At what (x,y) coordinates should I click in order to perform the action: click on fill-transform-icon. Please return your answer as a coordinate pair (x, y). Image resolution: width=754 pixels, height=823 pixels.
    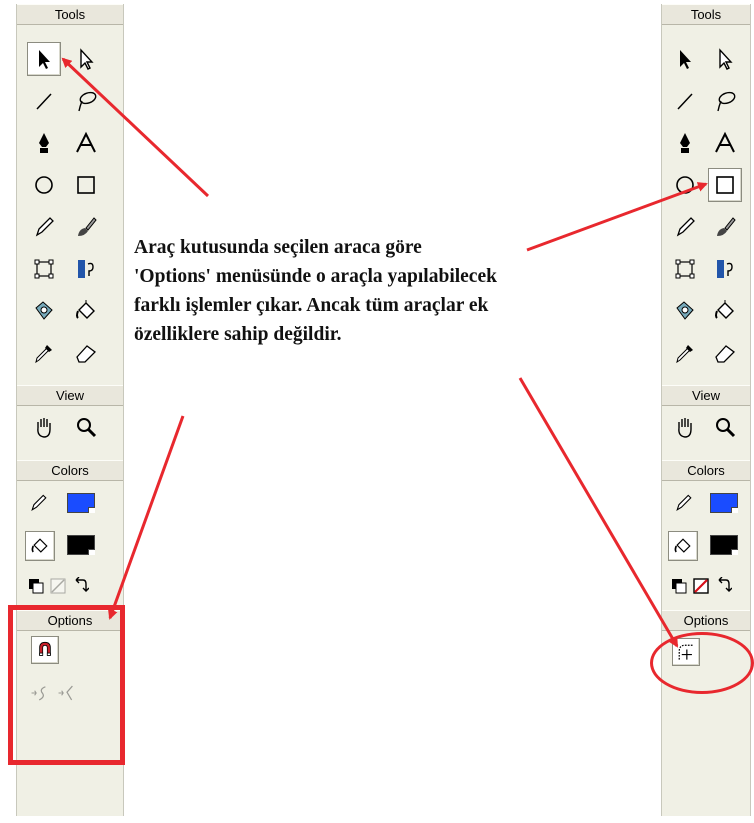
    Looking at the image, I should click on (86, 269).